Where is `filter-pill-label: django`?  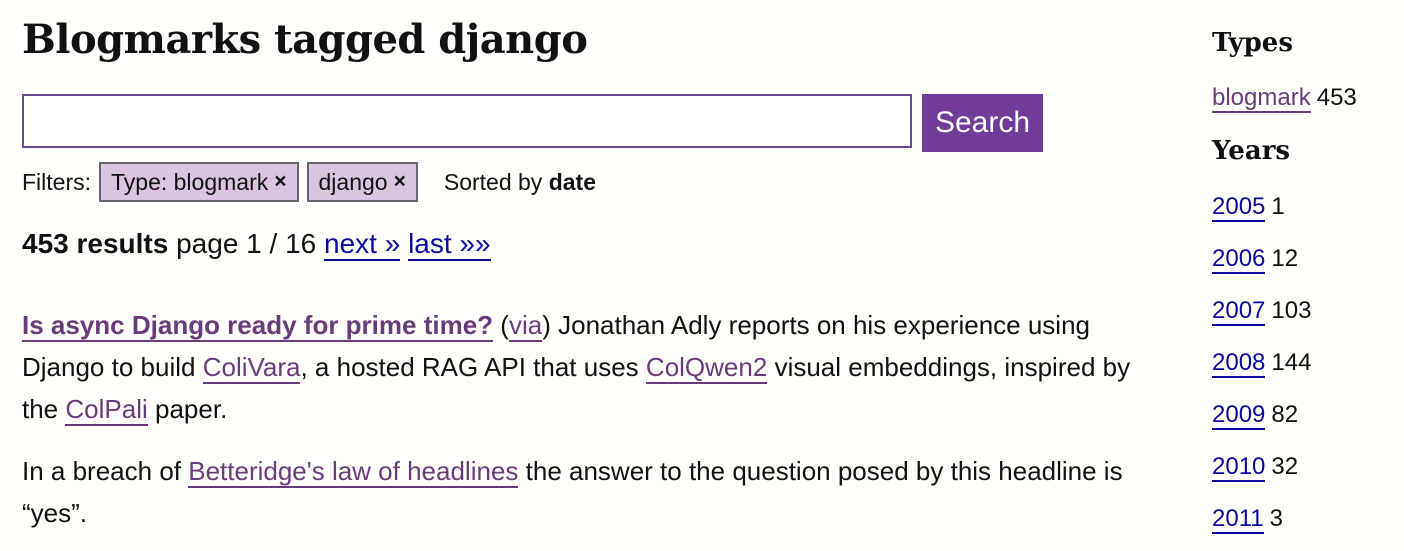
filter-pill-label: django is located at coordinates (353, 181).